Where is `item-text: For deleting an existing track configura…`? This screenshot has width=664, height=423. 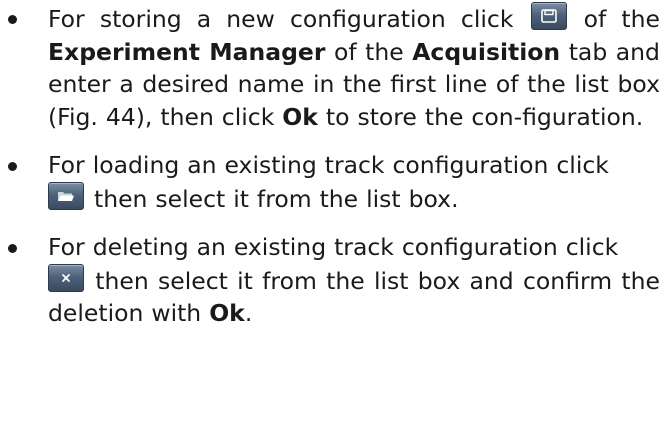 item-text: For deleting an existing track configura… is located at coordinates (333, 247).